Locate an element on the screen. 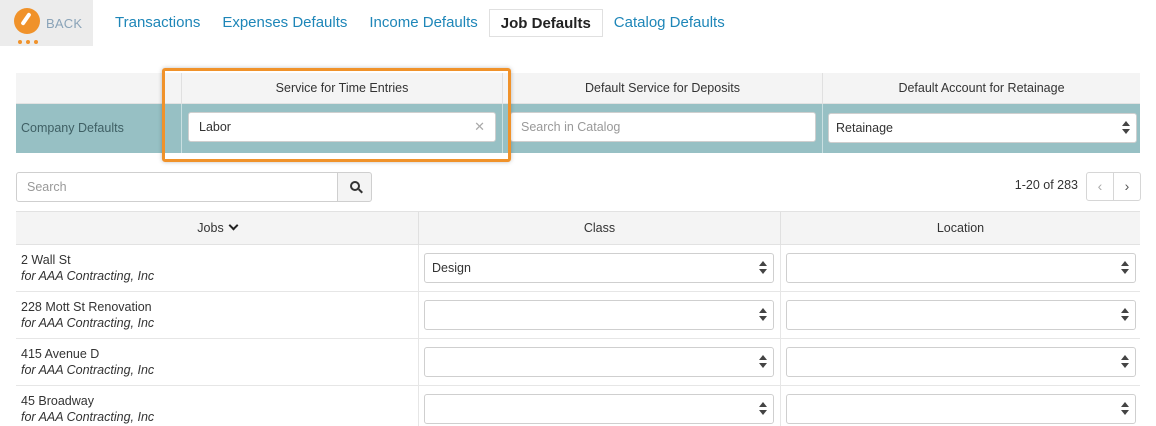 This screenshot has width=1156, height=426. jobs-column-header: Jobs is located at coordinates (217, 228).